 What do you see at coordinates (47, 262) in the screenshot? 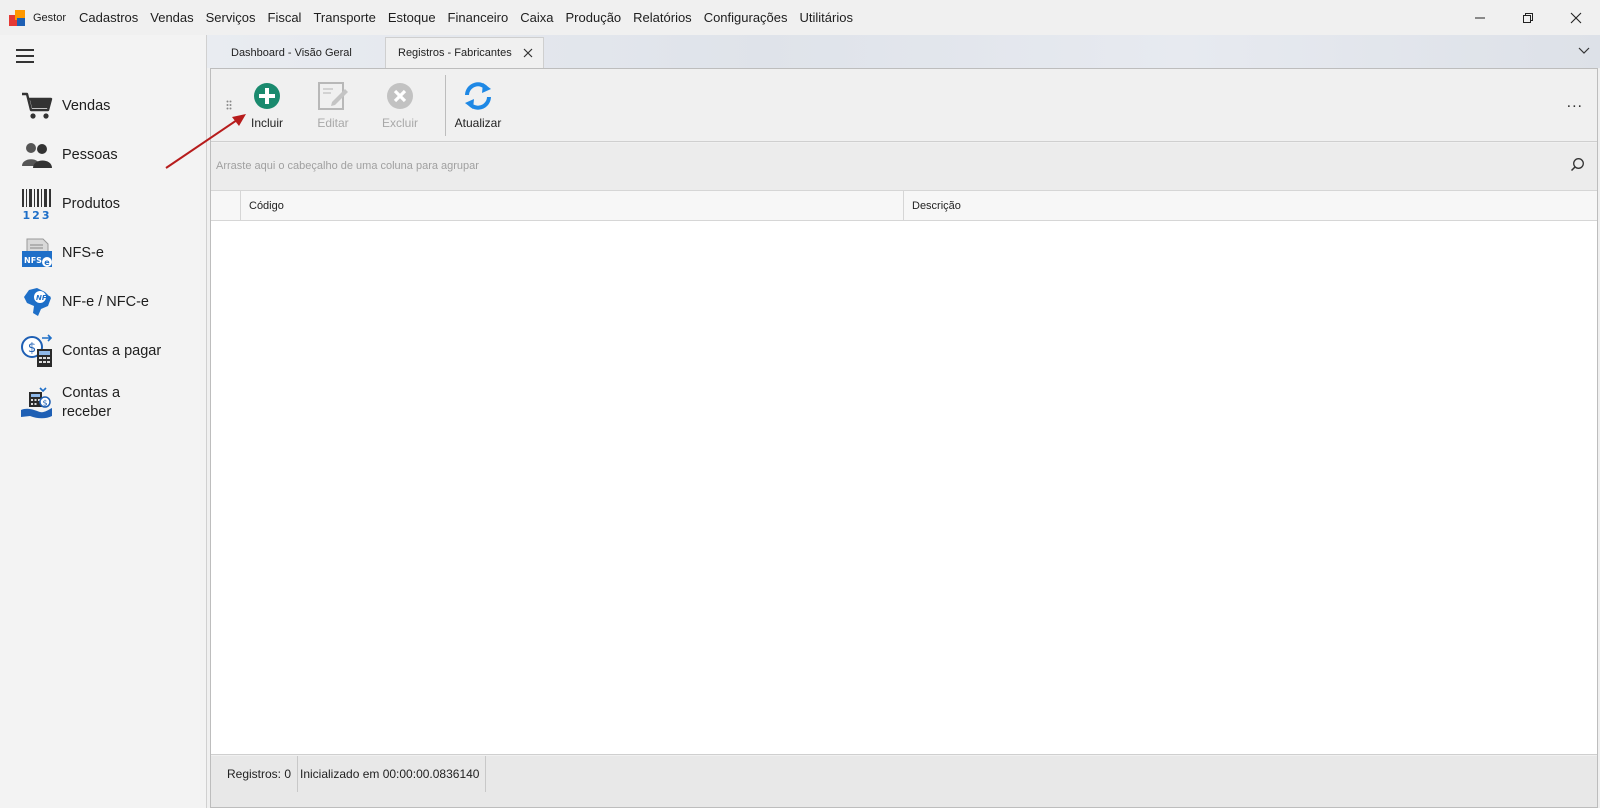
I see `svg-text: e` at bounding box center [47, 262].